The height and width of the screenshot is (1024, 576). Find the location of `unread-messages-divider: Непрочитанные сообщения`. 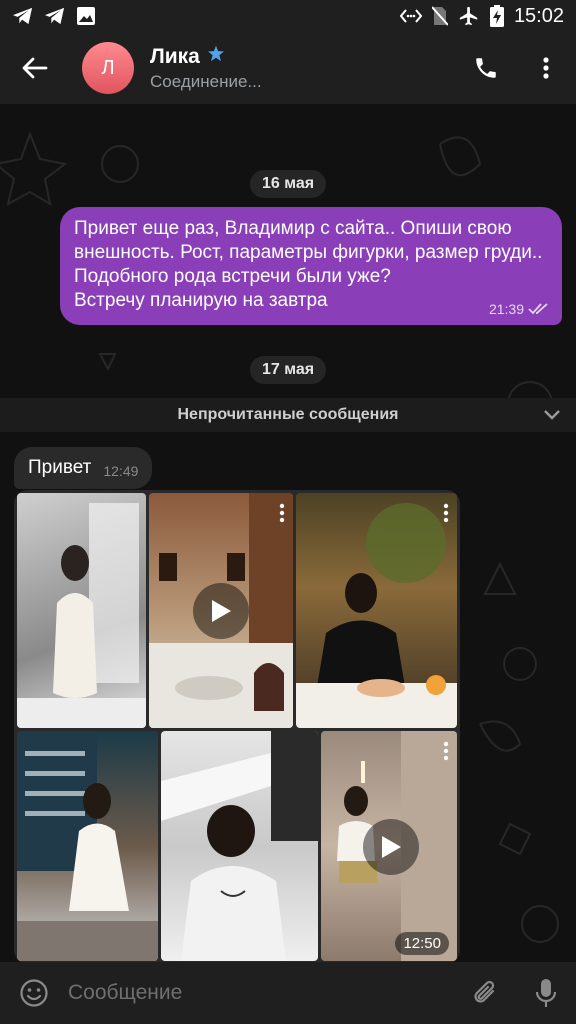

unread-messages-divider: Непрочитанные сообщения is located at coordinates (288, 415).